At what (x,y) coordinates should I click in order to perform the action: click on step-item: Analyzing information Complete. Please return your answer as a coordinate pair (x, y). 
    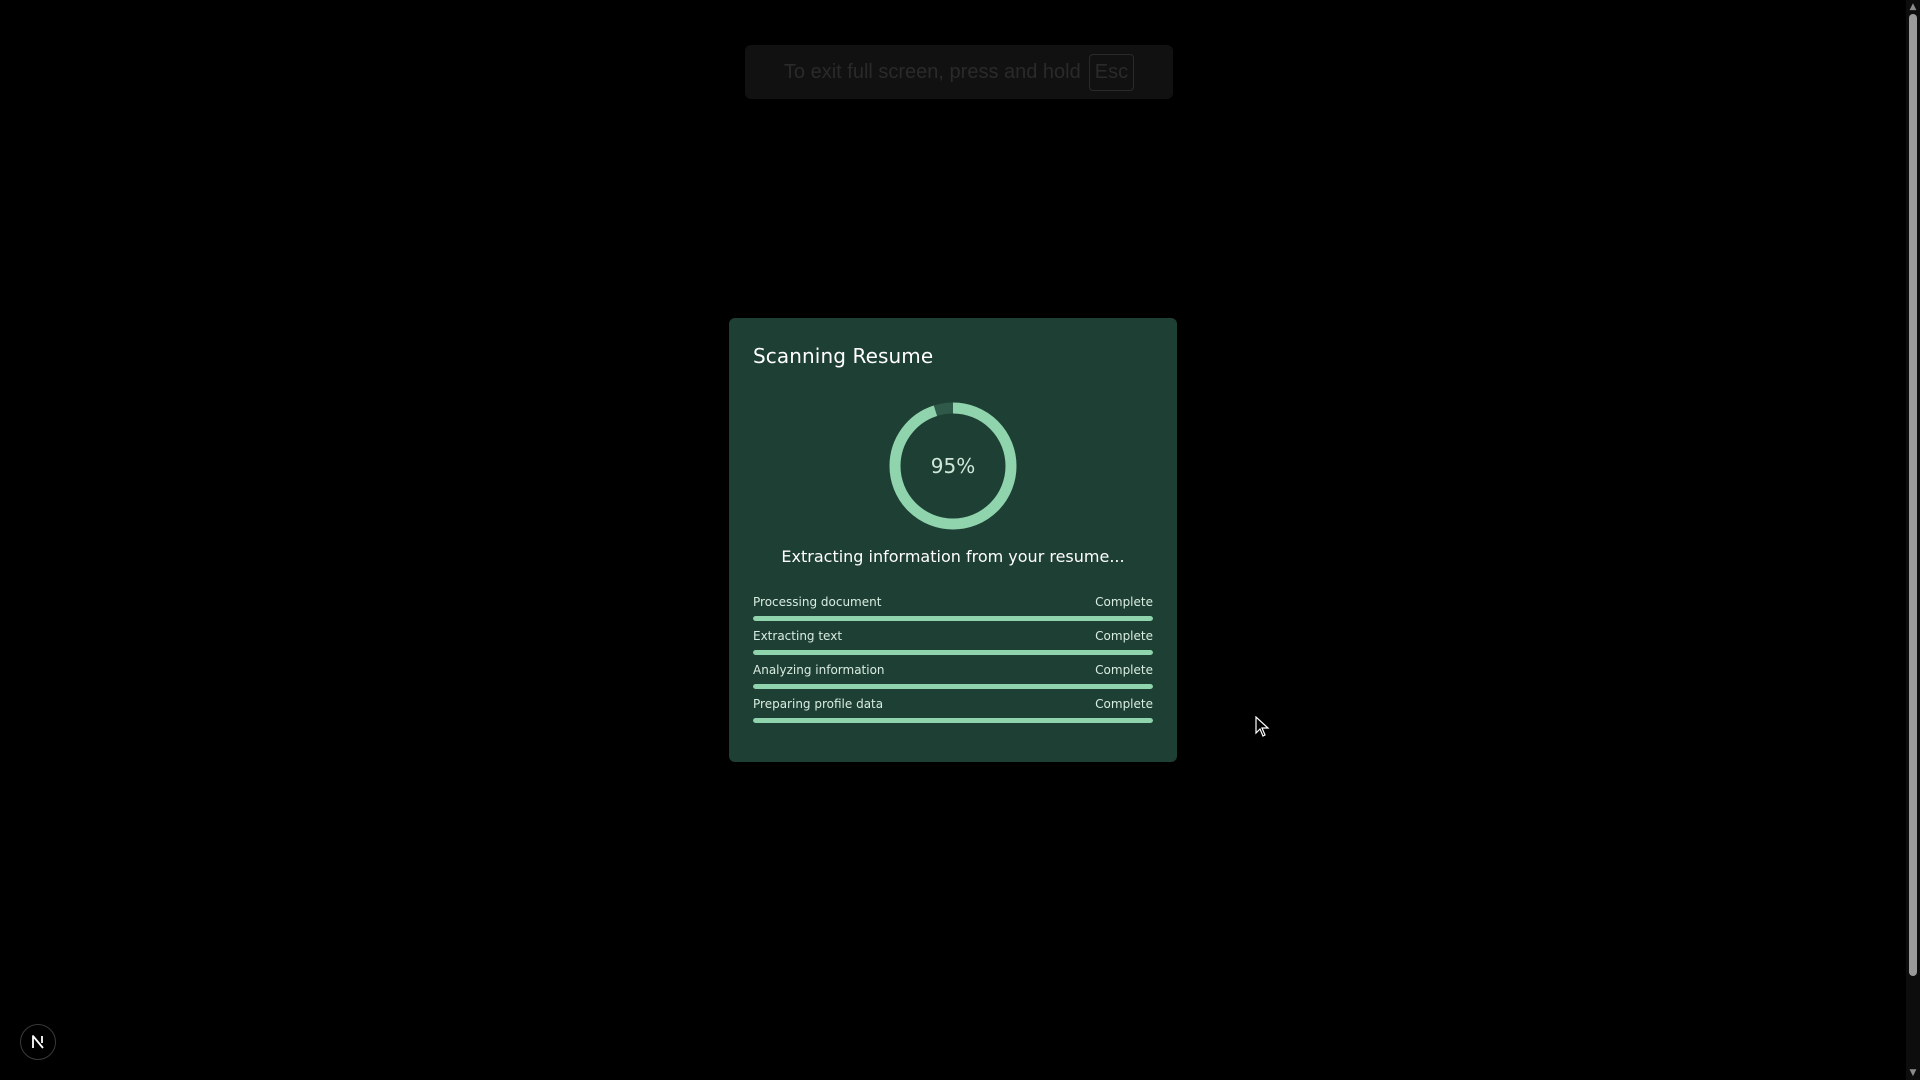
    Looking at the image, I should click on (953, 679).